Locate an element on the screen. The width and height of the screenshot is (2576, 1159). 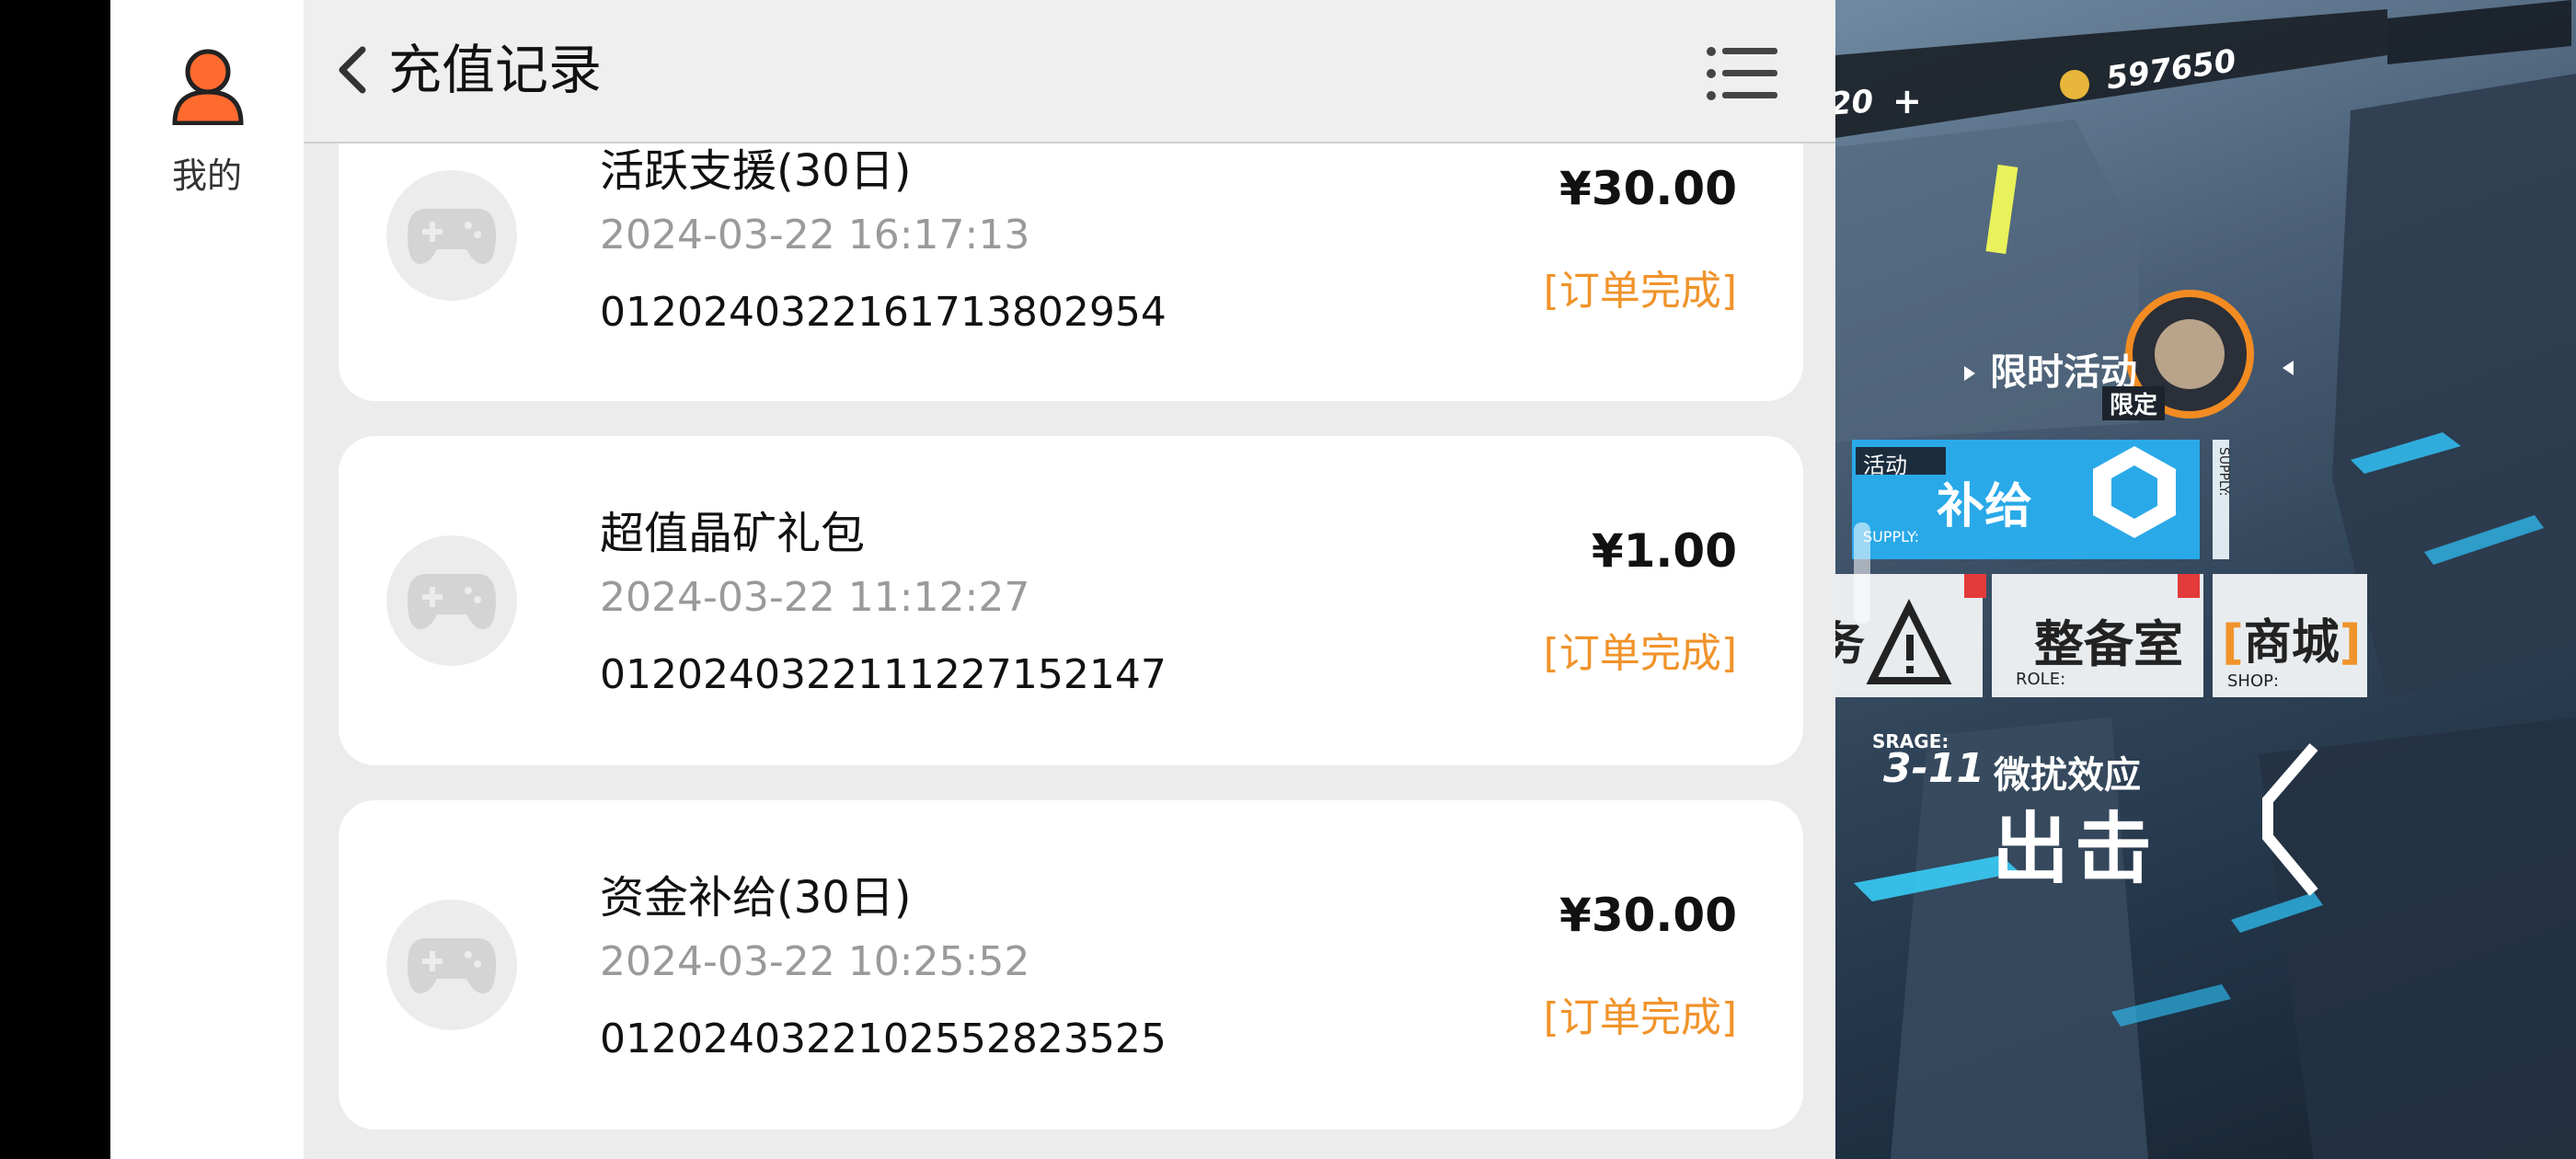
sortie-button: 出击 is located at coordinates (2074, 843).